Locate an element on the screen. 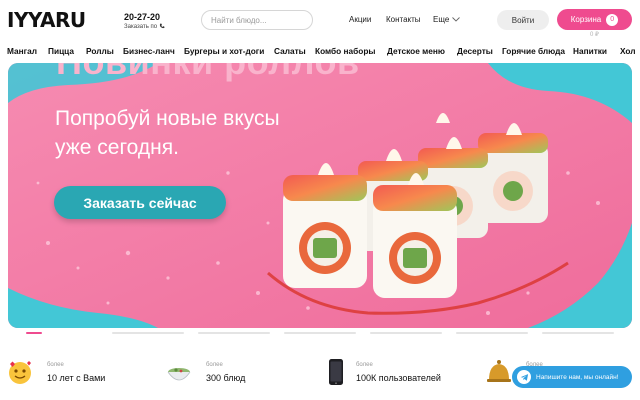 The width and height of the screenshot is (640, 400). stat-value: 100К пользователей is located at coordinates (398, 378).